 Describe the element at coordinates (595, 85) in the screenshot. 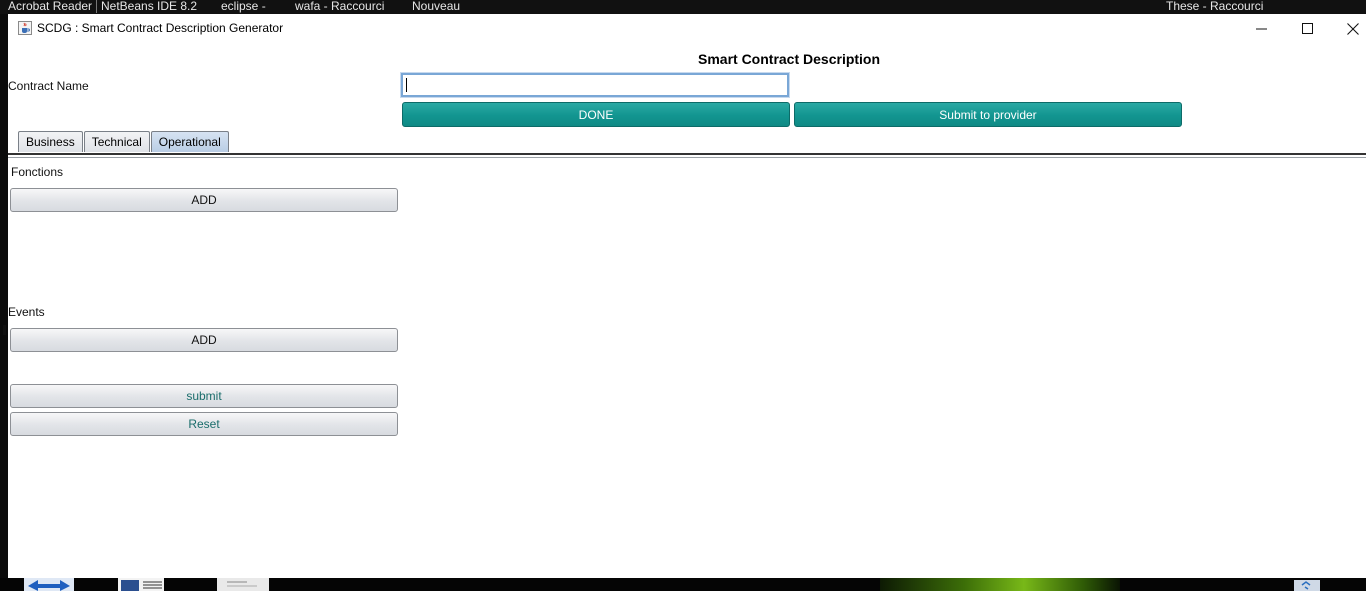

I see `contract-name-input` at that location.